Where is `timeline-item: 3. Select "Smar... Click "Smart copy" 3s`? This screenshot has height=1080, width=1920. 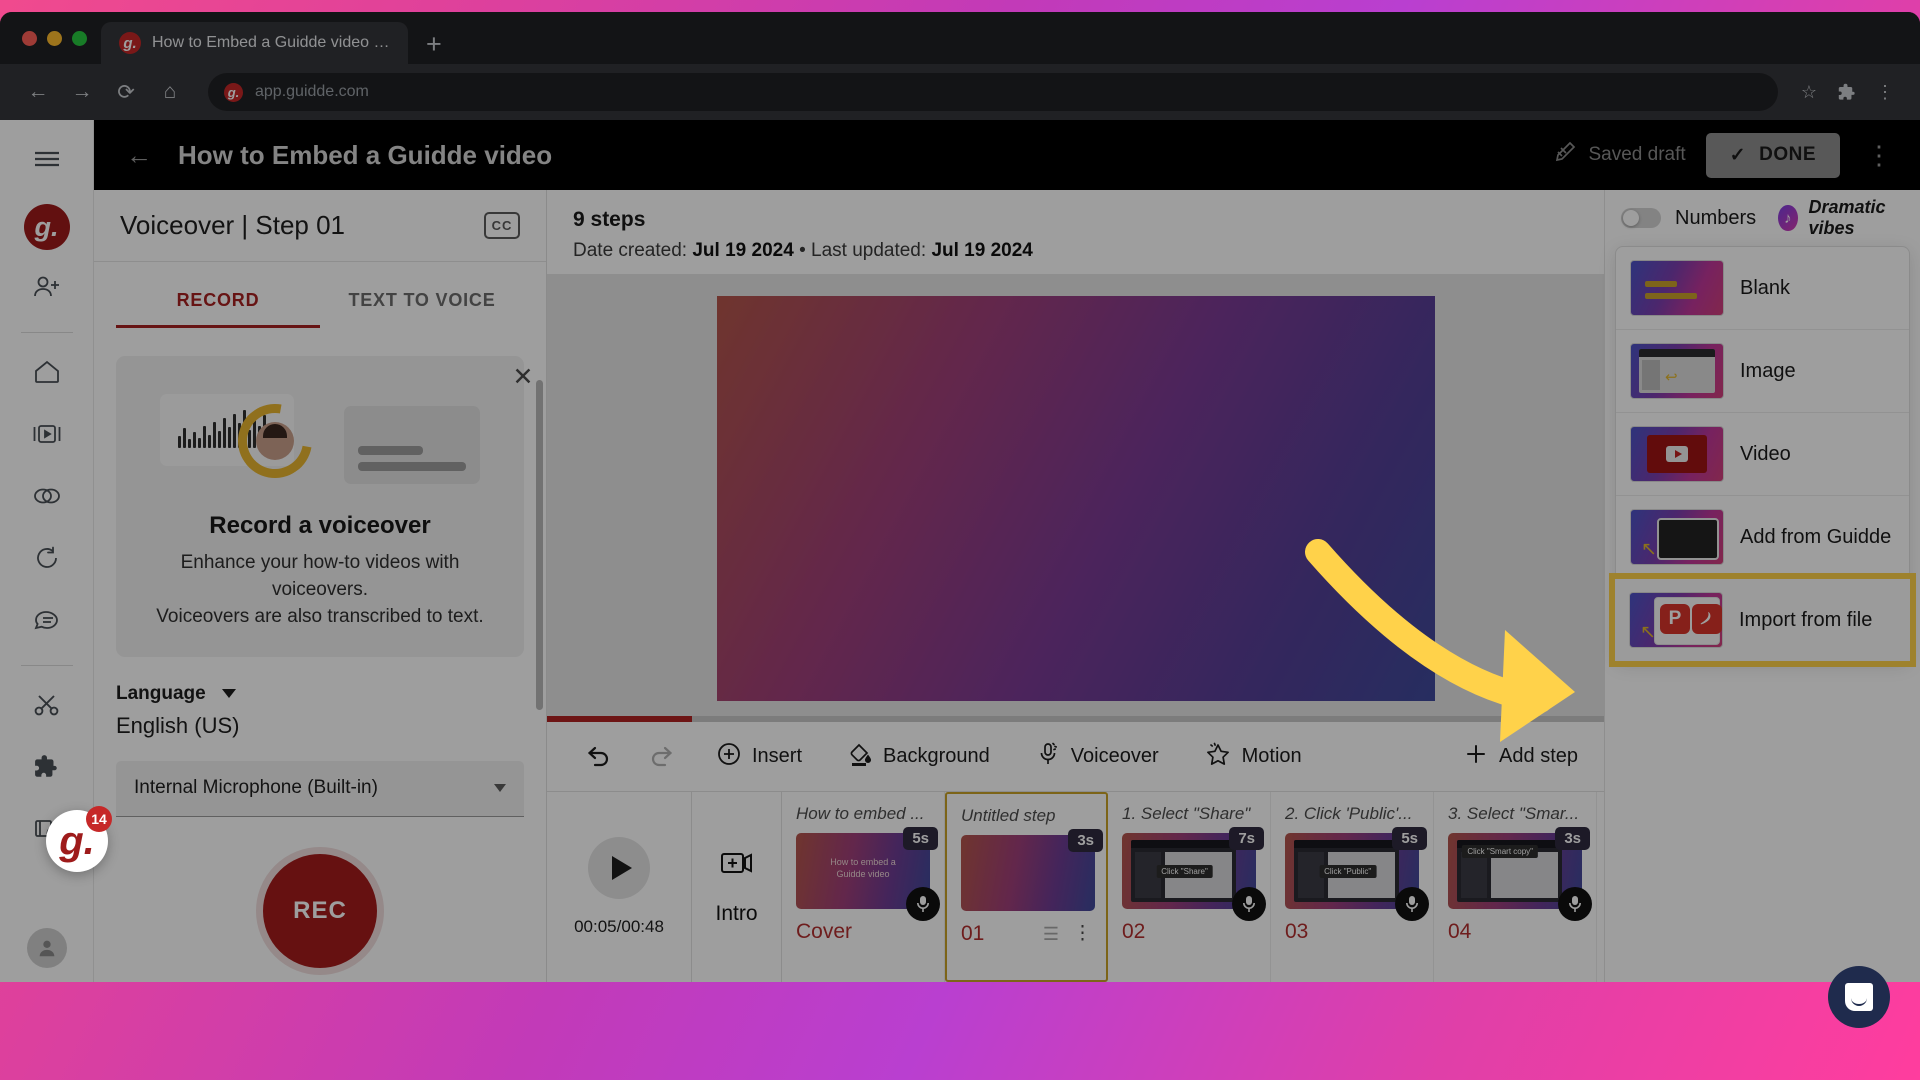
timeline-item: 3. Select "Smar... Click "Smart copy" 3s is located at coordinates (1515, 887).